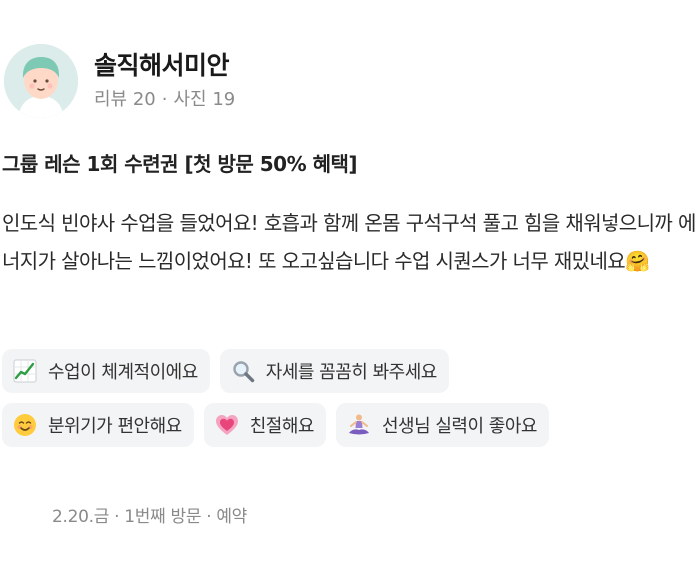 Image resolution: width=700 pixels, height=580 pixels. Describe the element at coordinates (115, 426) in the screenshot. I see `keyword-tag-label: 분위기가 편안해요` at that location.